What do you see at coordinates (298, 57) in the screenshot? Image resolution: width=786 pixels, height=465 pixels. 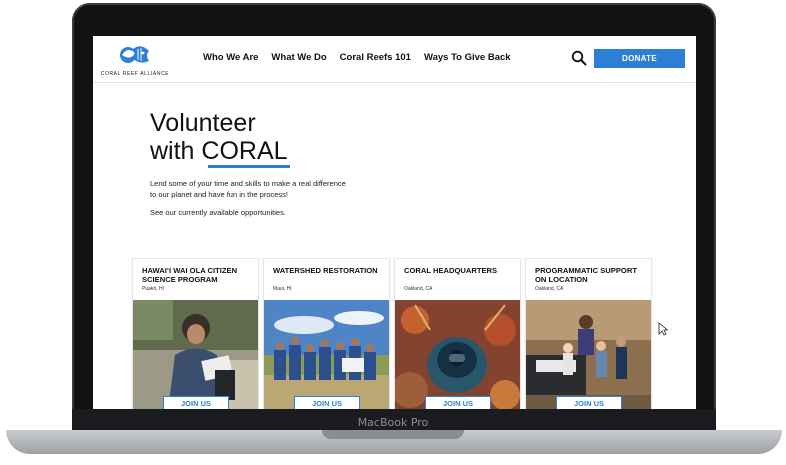 I see `nav-what-we-do: What We Do` at bounding box center [298, 57].